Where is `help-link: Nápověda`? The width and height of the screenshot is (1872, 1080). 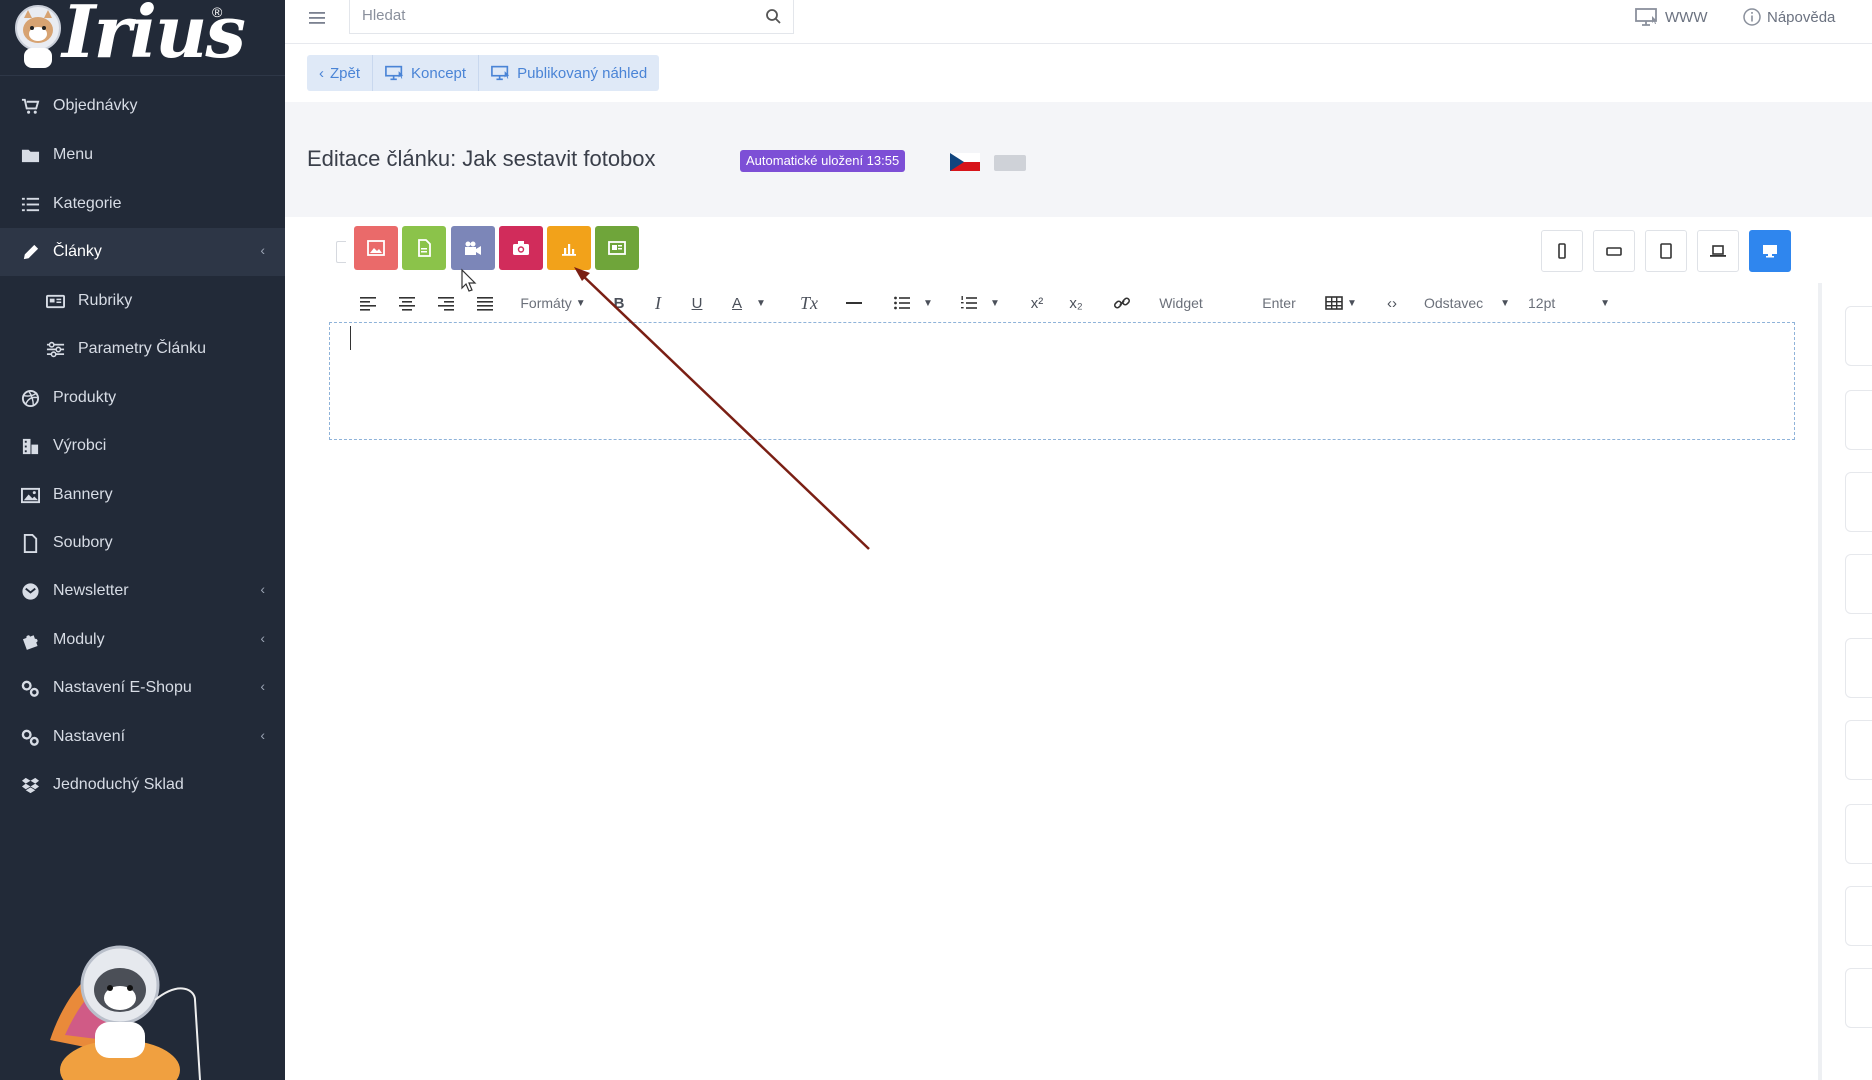
help-link: Nápověda is located at coordinates (1789, 17).